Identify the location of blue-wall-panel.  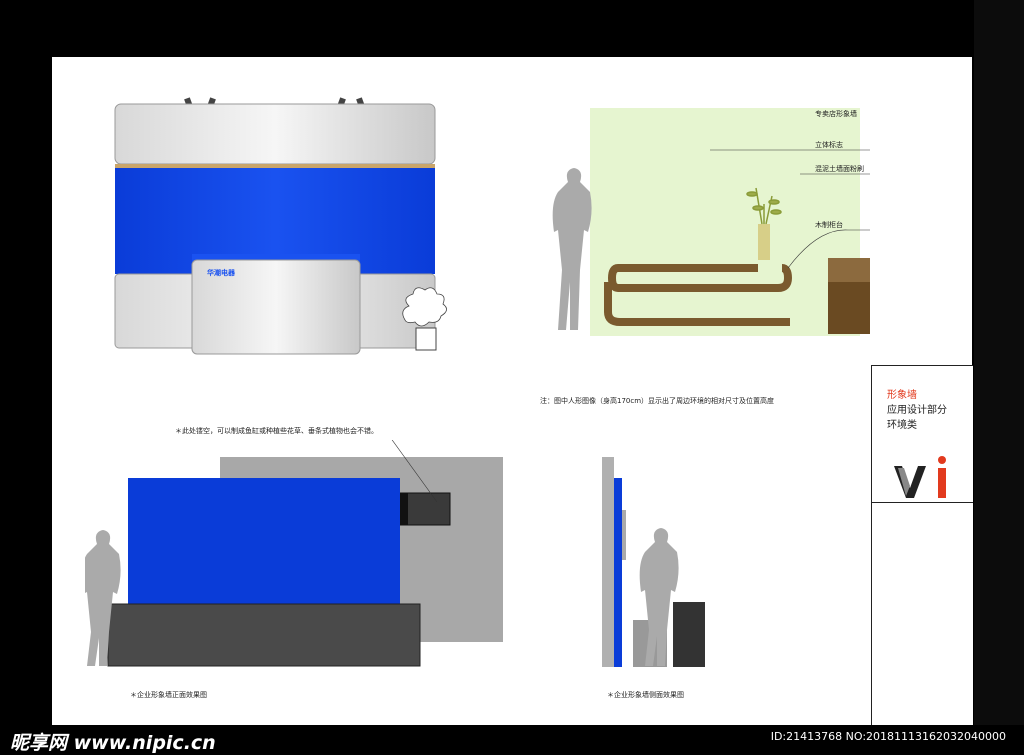
(264, 541).